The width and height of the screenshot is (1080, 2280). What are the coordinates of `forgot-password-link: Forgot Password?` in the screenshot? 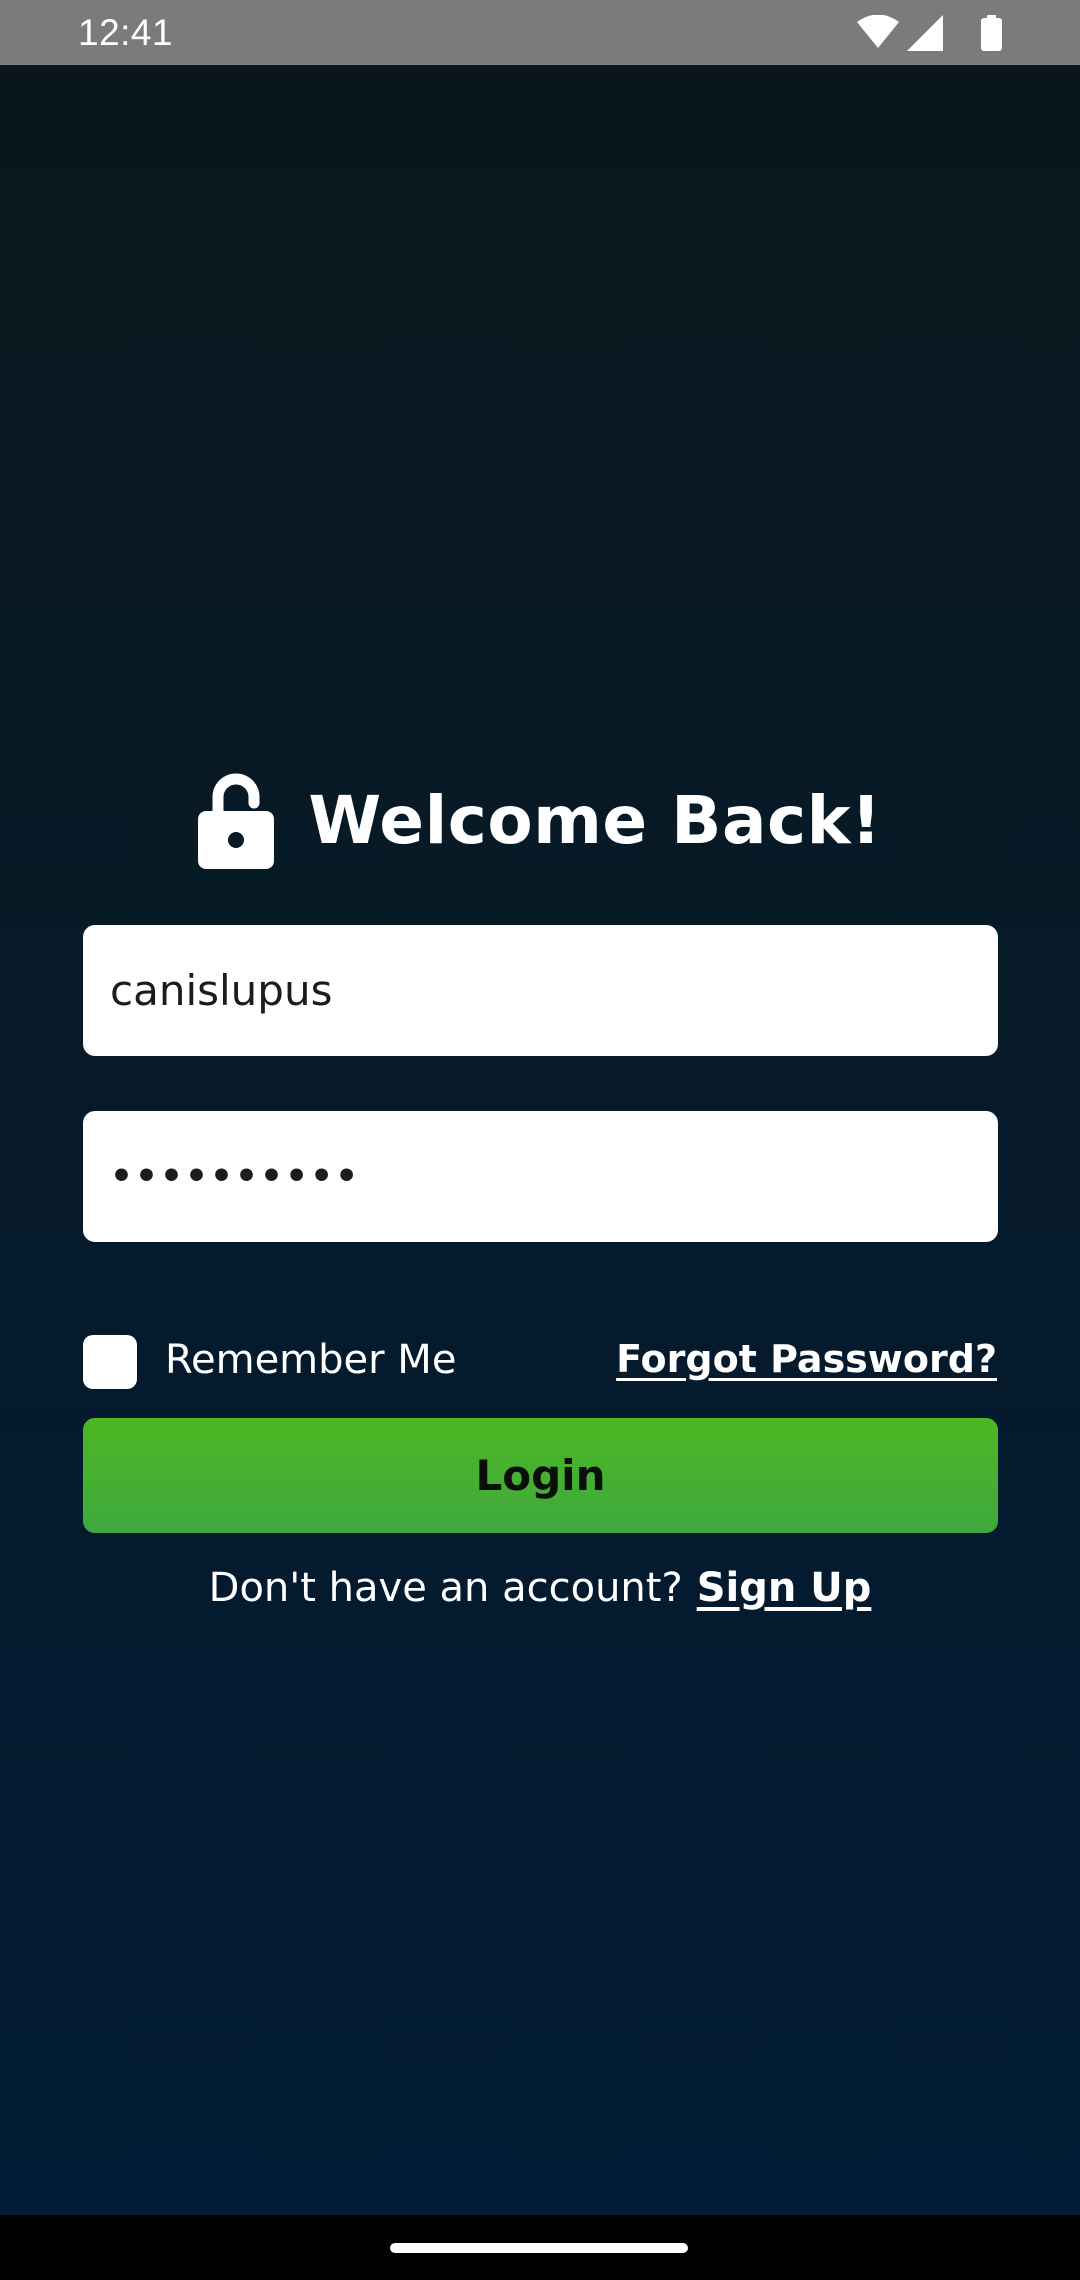 It's located at (806, 1359).